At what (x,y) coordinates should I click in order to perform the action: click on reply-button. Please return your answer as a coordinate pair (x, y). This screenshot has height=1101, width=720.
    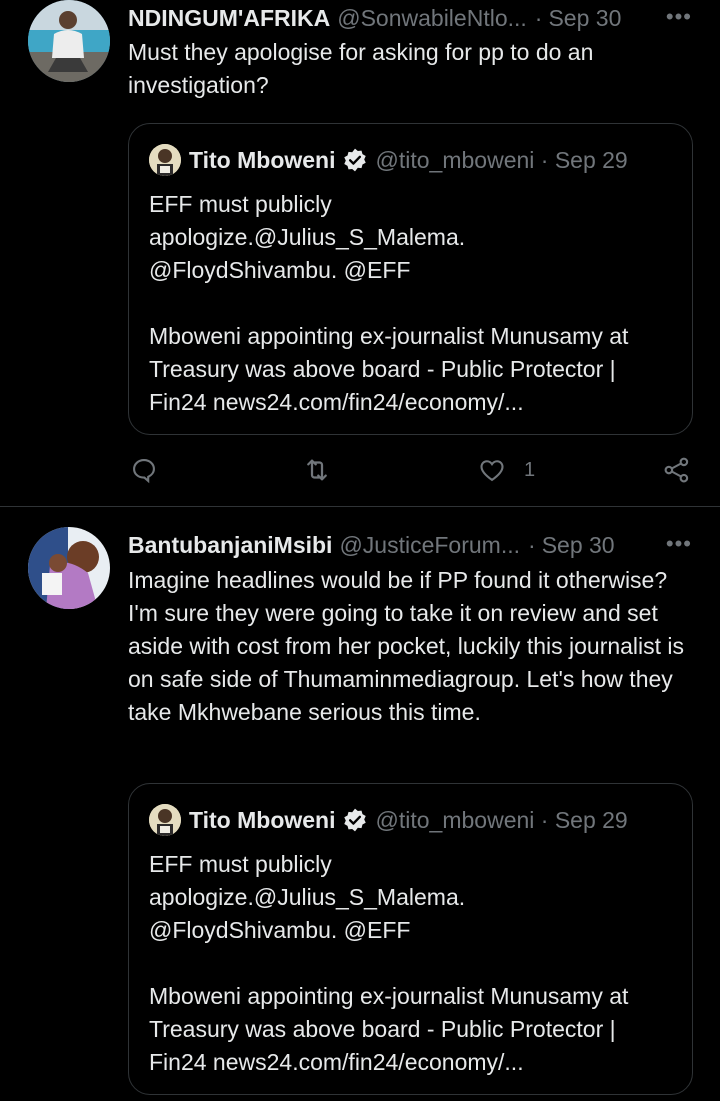
    Looking at the image, I should click on (144, 470).